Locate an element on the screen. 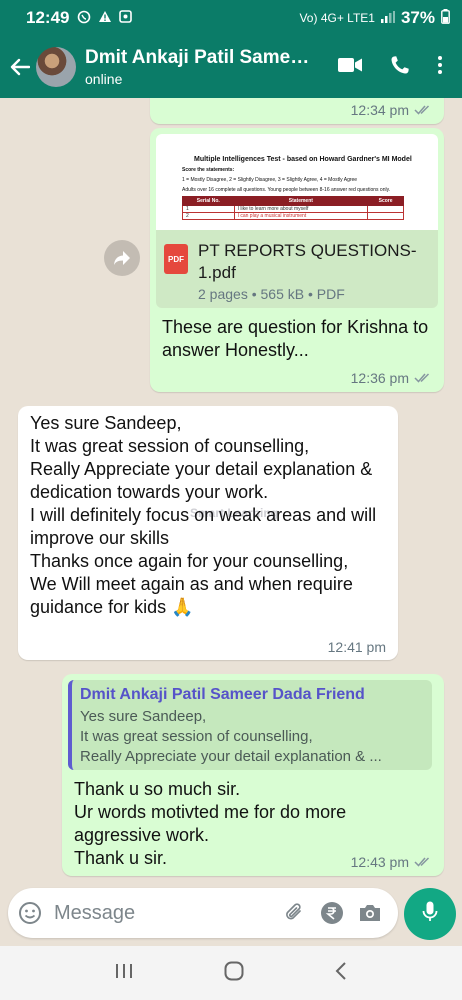 Image resolution: width=462 pixels, height=1000 pixels. signal-icon is located at coordinates (387, 18).